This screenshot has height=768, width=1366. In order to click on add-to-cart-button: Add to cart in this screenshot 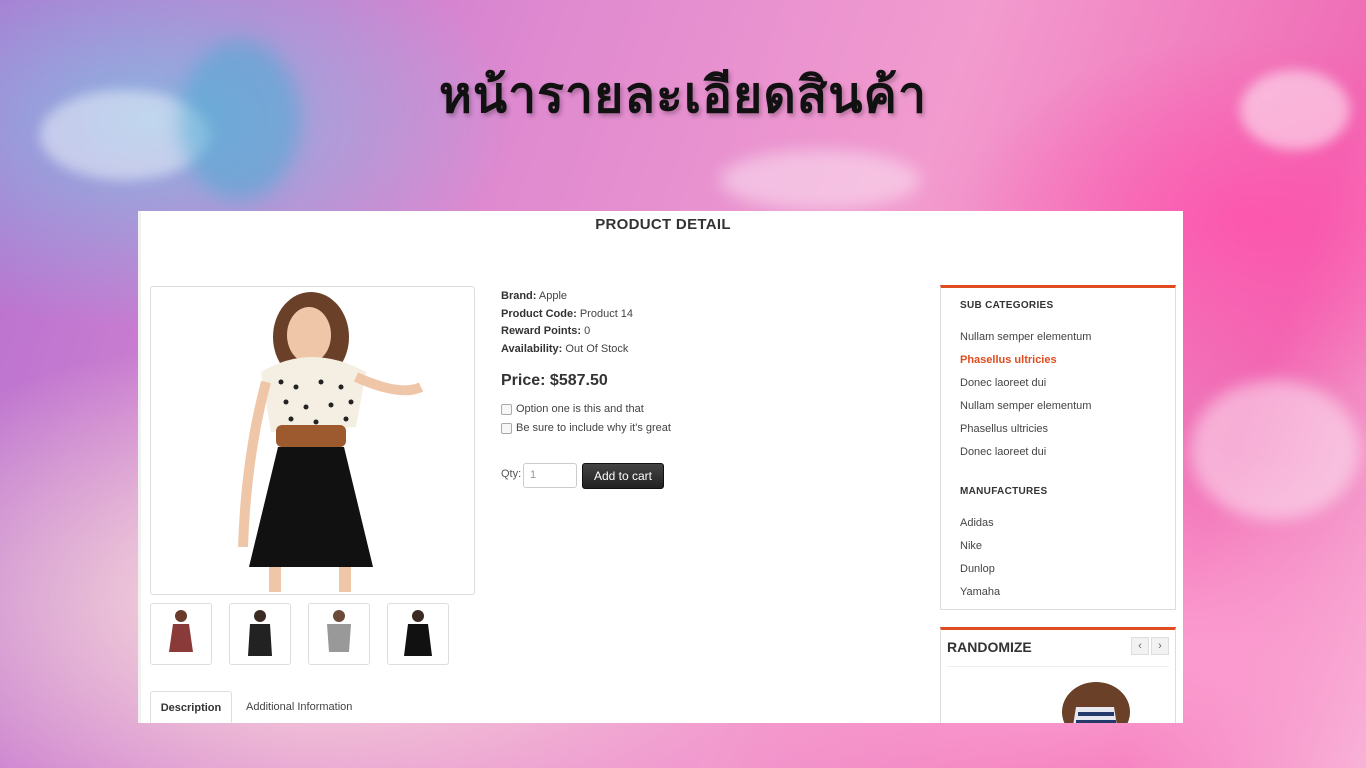, I will do `click(623, 476)`.